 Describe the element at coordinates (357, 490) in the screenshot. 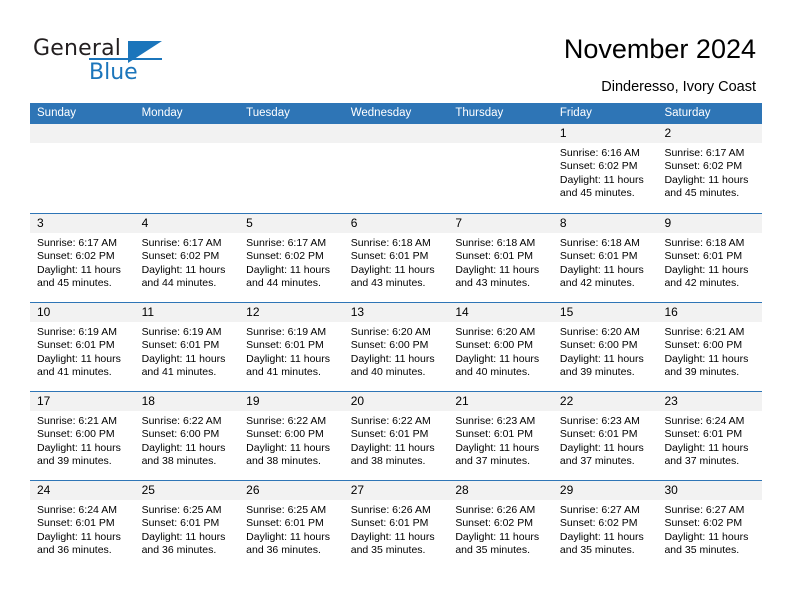

I see `day-number: 27` at that location.